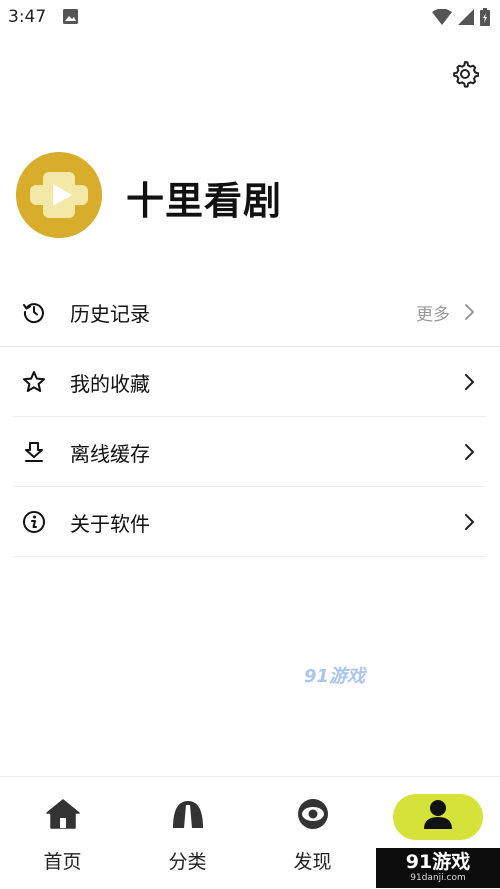 The image size is (500, 889). Describe the element at coordinates (110, 383) in the screenshot. I see `menu-label: 我的收藏` at that location.